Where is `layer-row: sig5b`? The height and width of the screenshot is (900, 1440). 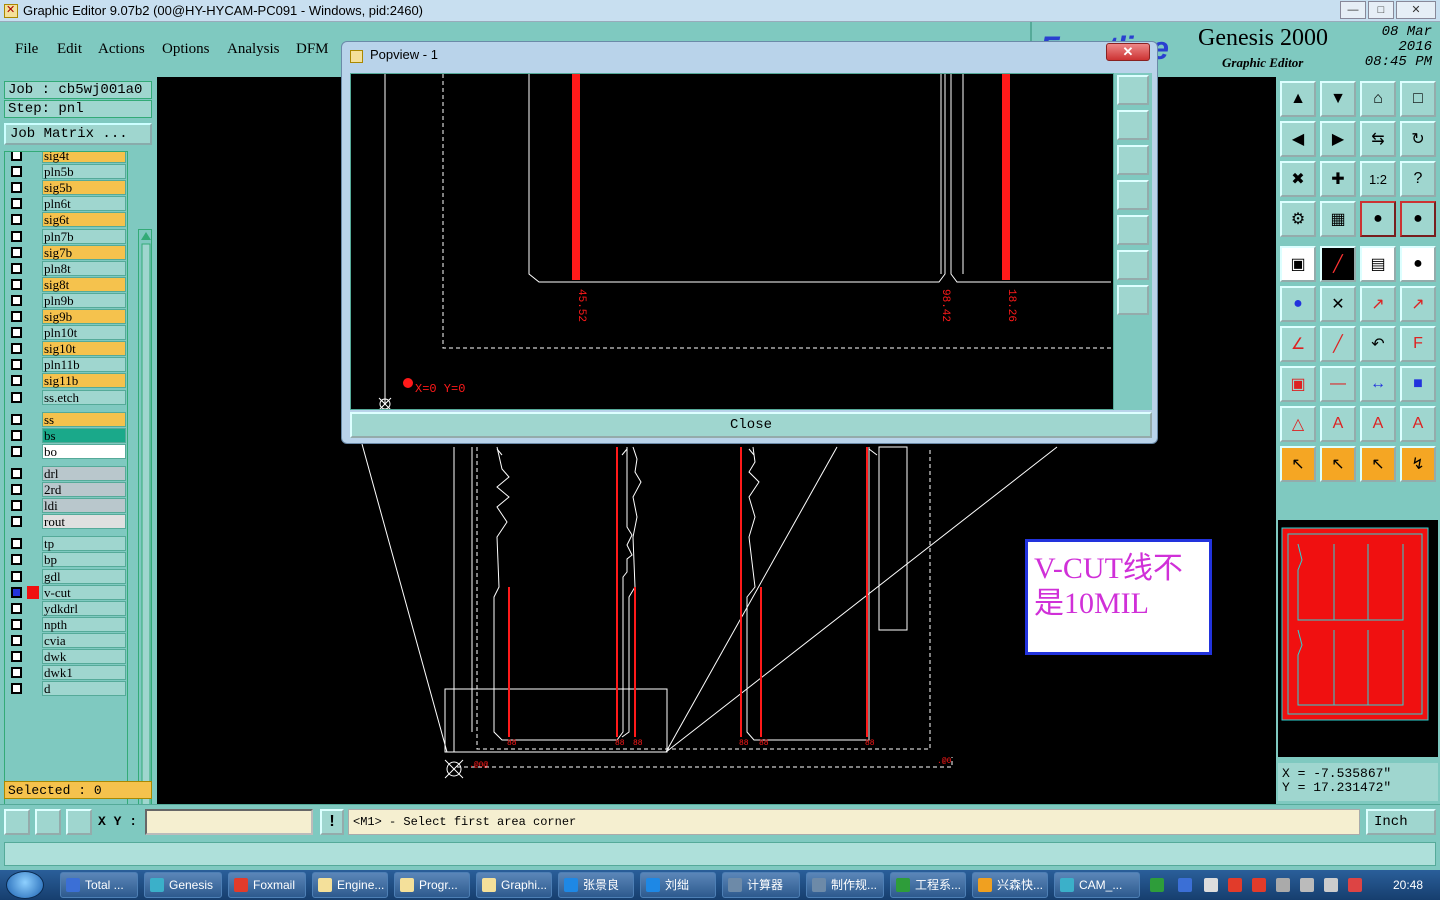
layer-row: sig5b is located at coordinates (67, 188).